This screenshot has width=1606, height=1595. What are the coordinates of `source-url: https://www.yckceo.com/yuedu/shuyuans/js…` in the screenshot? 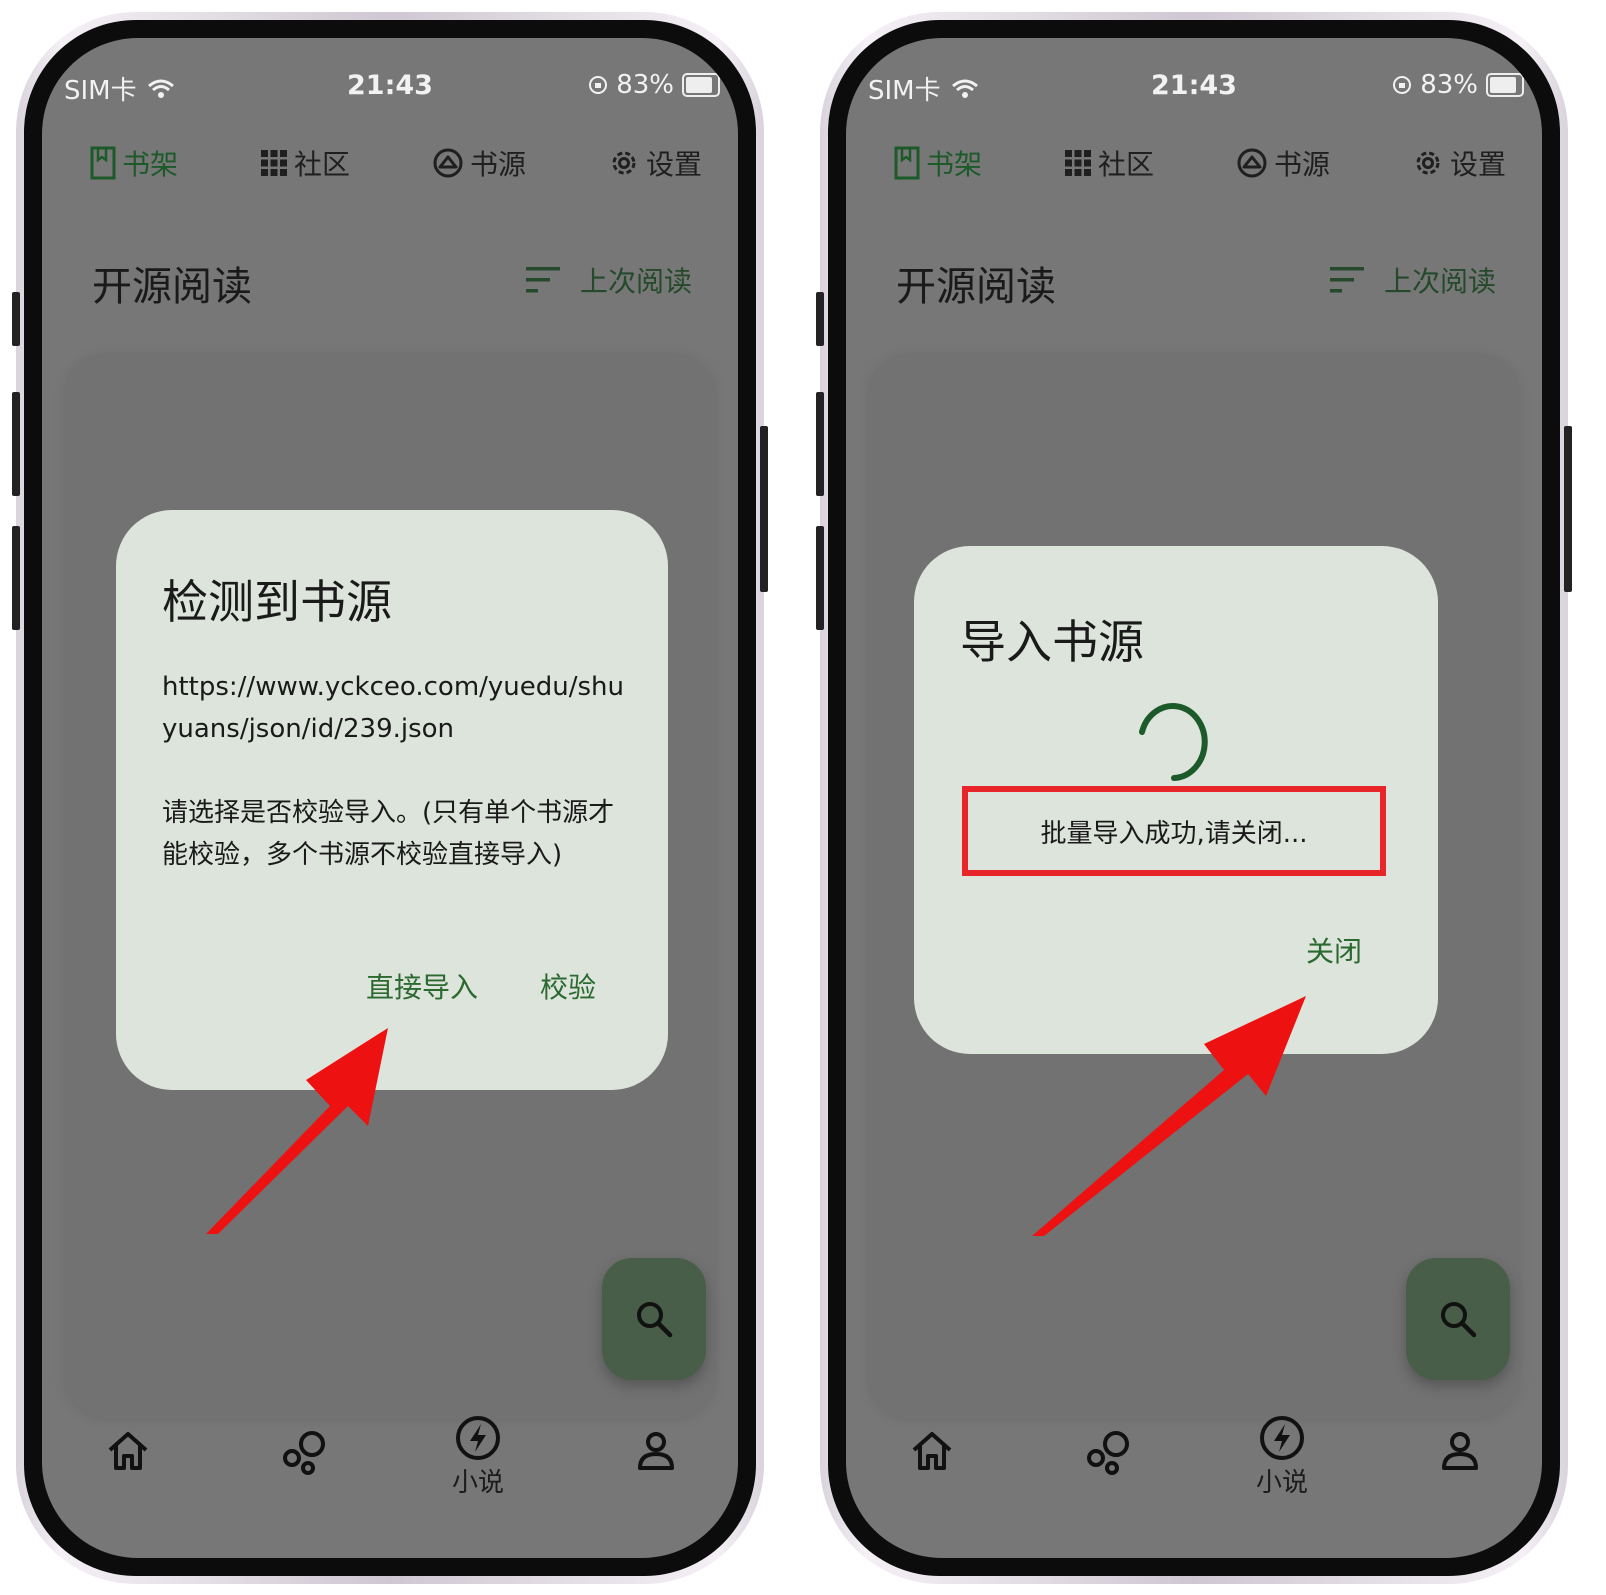 It's located at (393, 708).